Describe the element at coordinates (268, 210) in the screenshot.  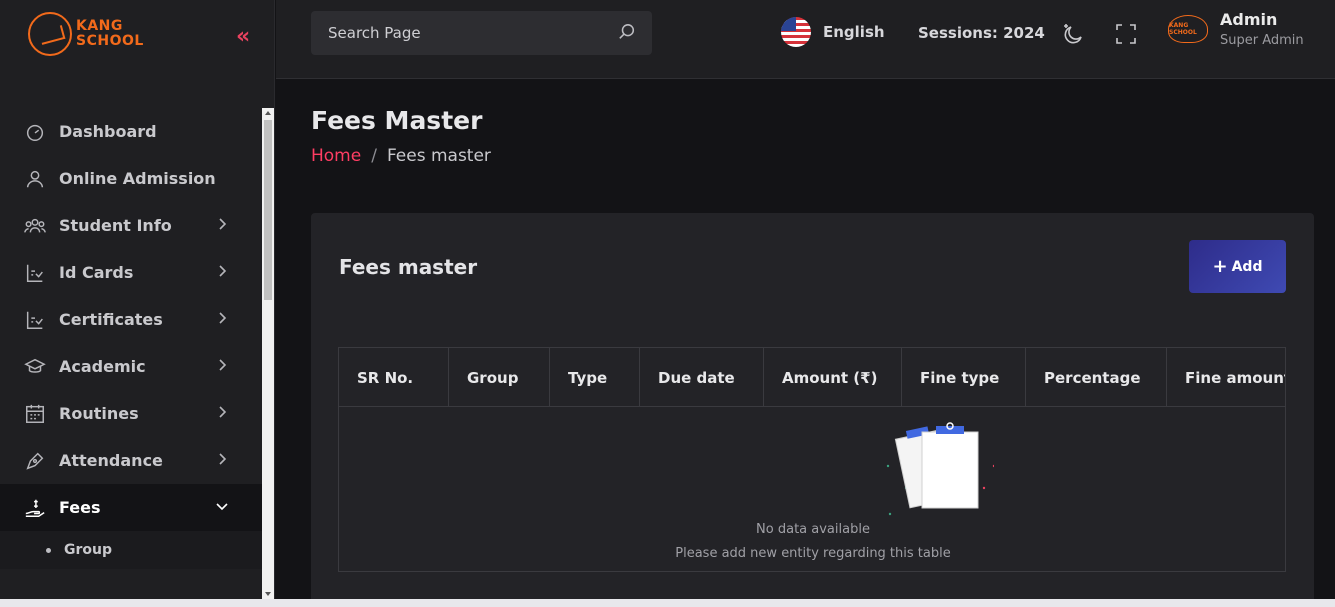
I see `scrollbar-thumb` at that location.